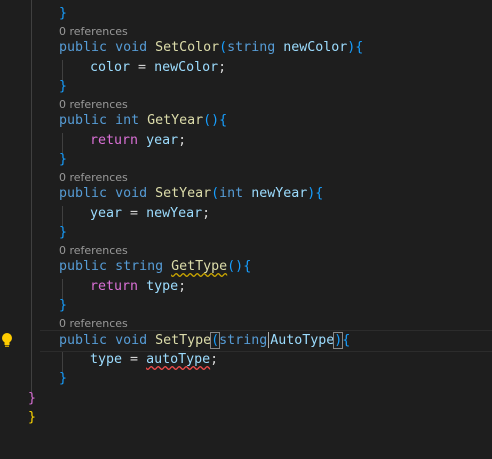  Describe the element at coordinates (315, 47) in the screenshot. I see `parameter: newColor` at that location.